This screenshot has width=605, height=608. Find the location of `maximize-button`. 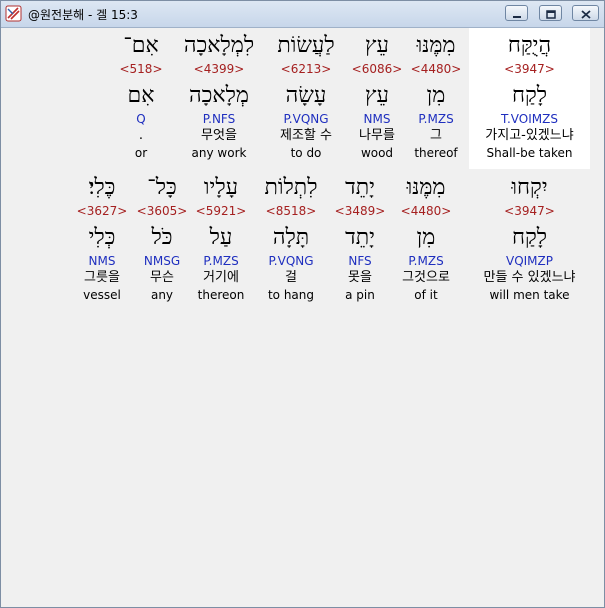

maximize-button is located at coordinates (550, 13).